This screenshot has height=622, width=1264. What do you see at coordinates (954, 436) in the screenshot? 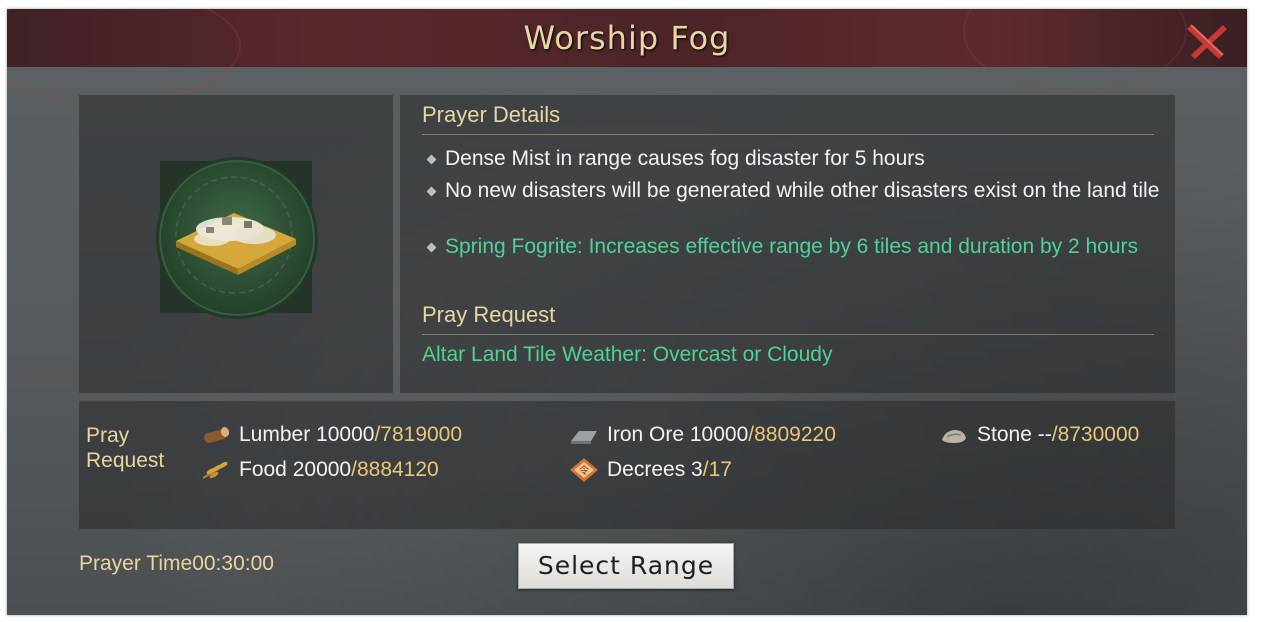
I see `stone-icon` at bounding box center [954, 436].